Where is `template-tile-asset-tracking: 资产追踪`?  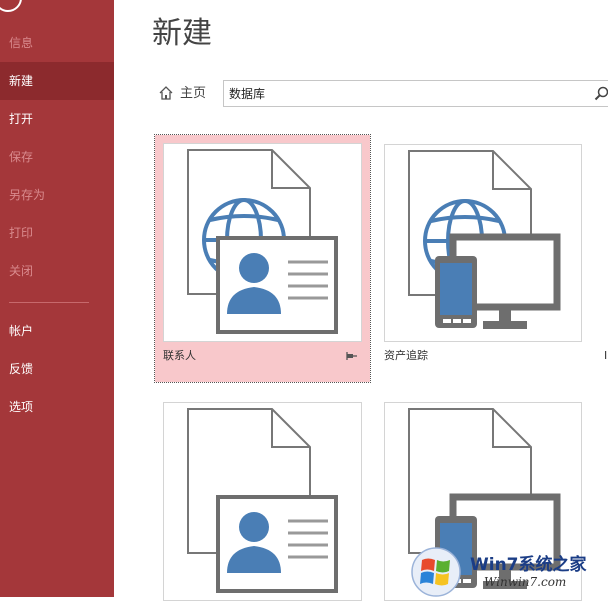 template-tile-asset-tracking: 资产追踪 is located at coordinates (483, 258).